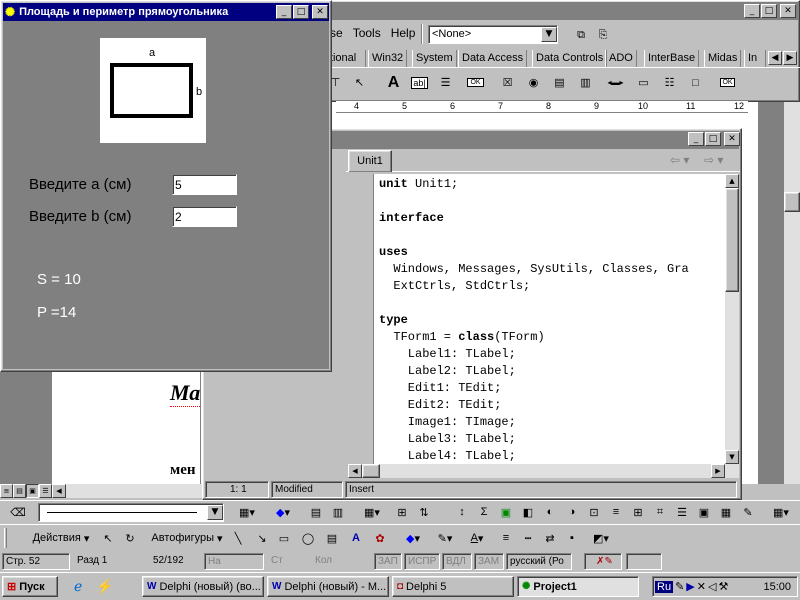  What do you see at coordinates (424, 512) in the screenshot?
I see `text-direction-icon: ⇅` at bounding box center [424, 512].